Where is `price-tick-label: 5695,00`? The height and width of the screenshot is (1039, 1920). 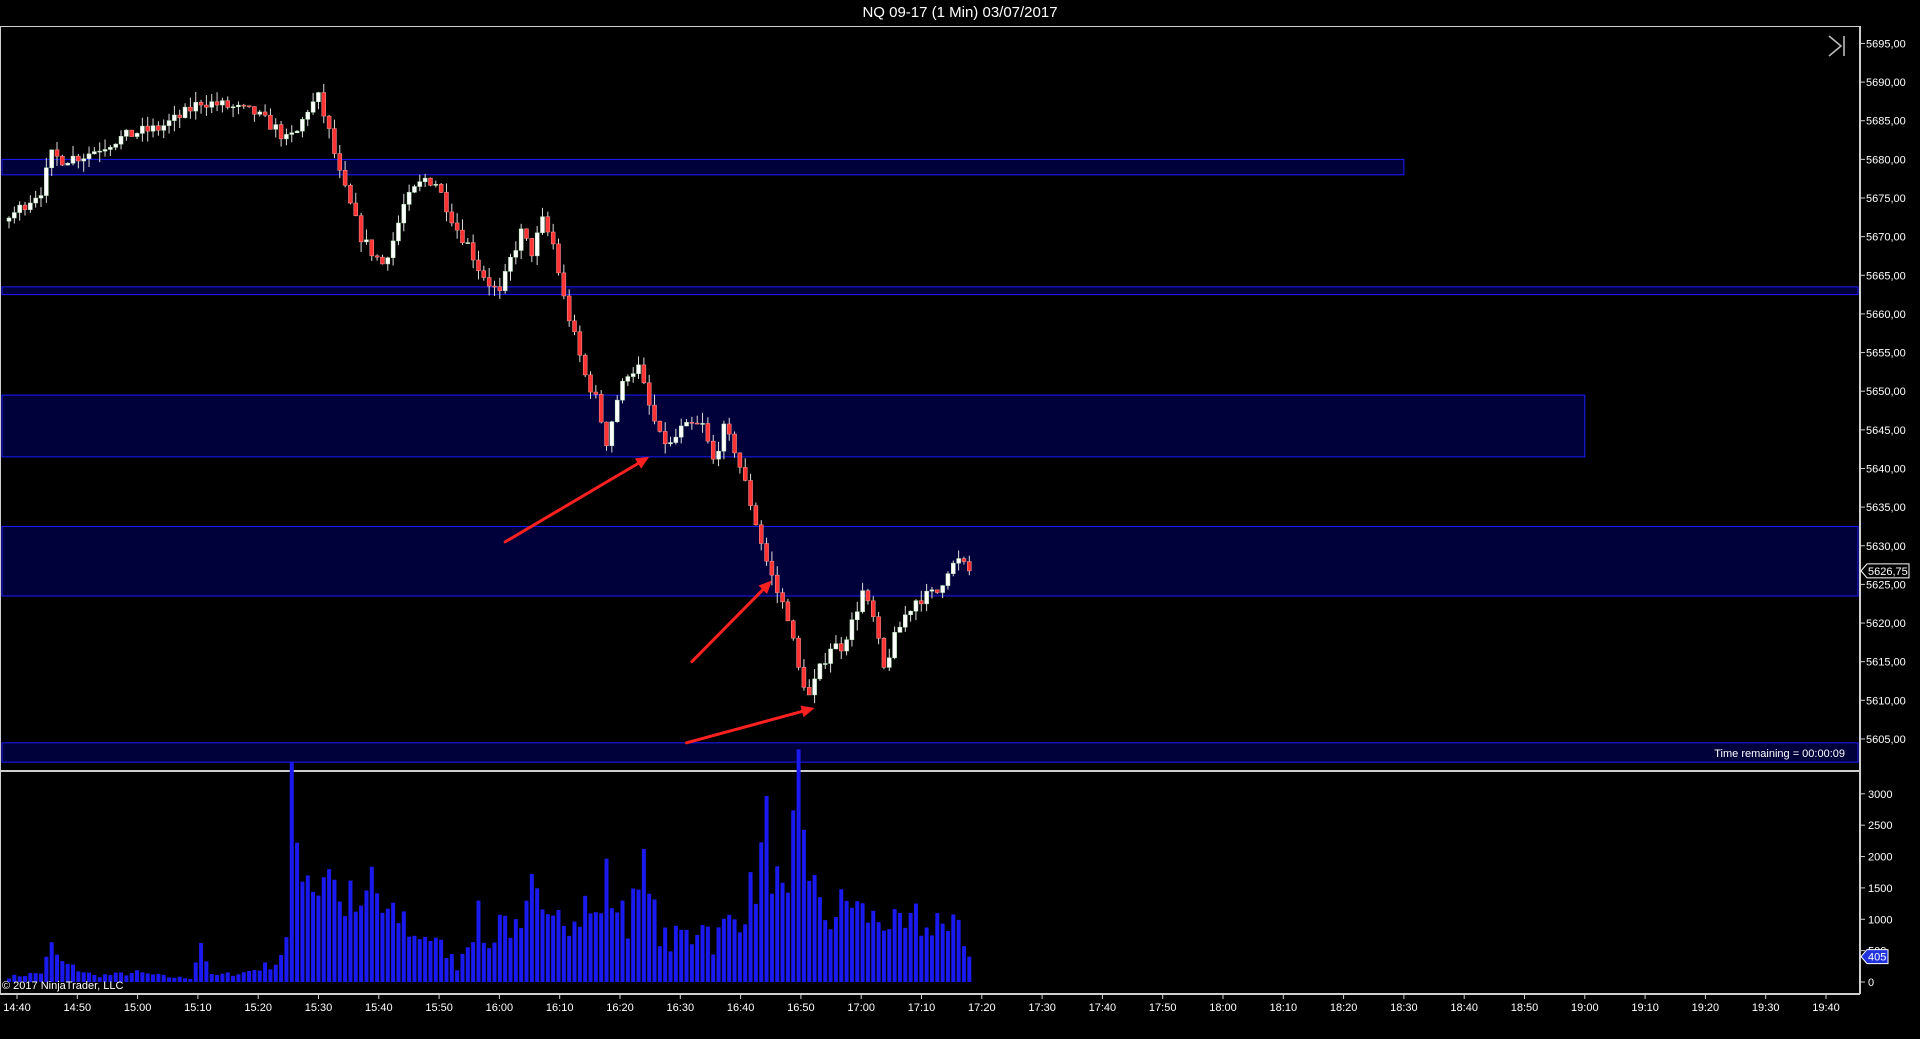
price-tick-label: 5695,00 is located at coordinates (1886, 44).